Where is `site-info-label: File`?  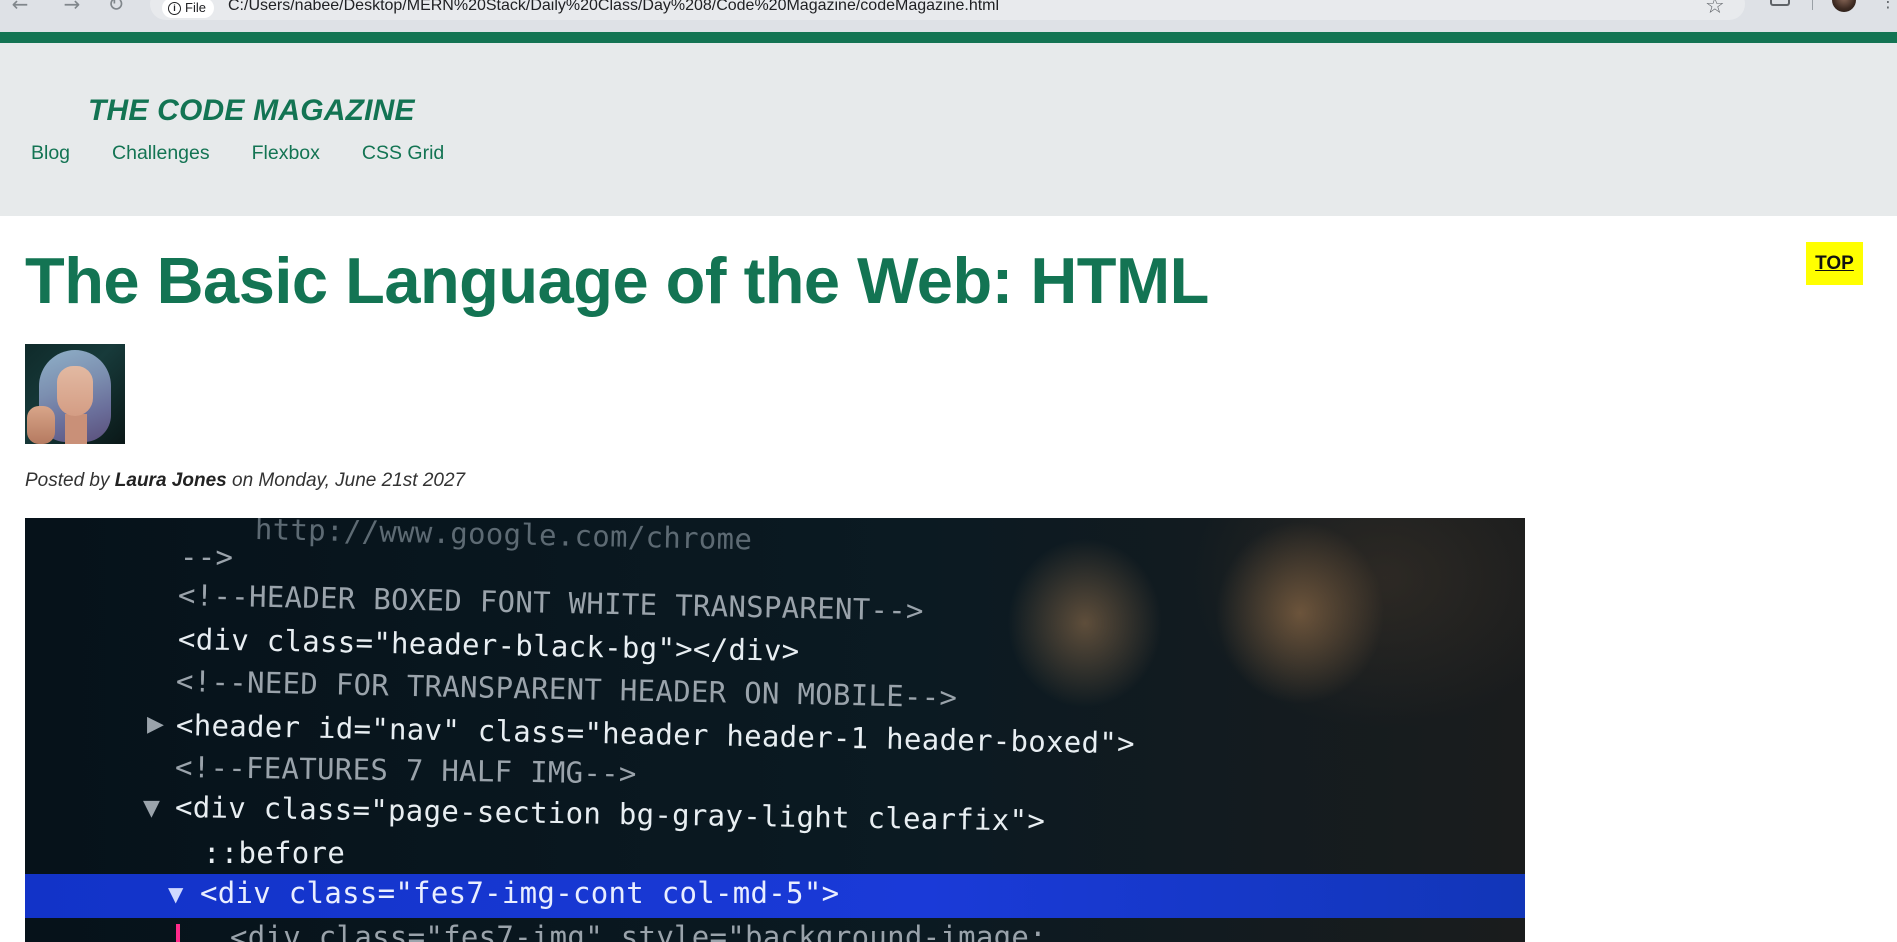 site-info-label: File is located at coordinates (195, 7).